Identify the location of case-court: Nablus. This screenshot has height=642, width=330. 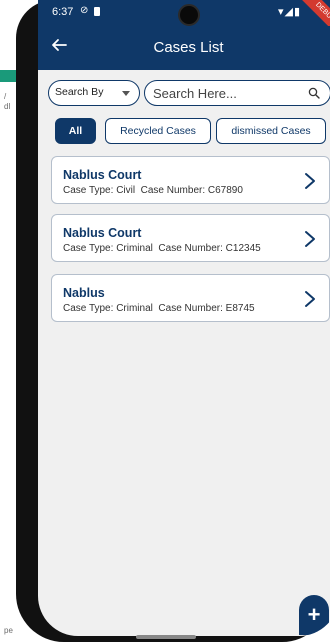
(84, 293).